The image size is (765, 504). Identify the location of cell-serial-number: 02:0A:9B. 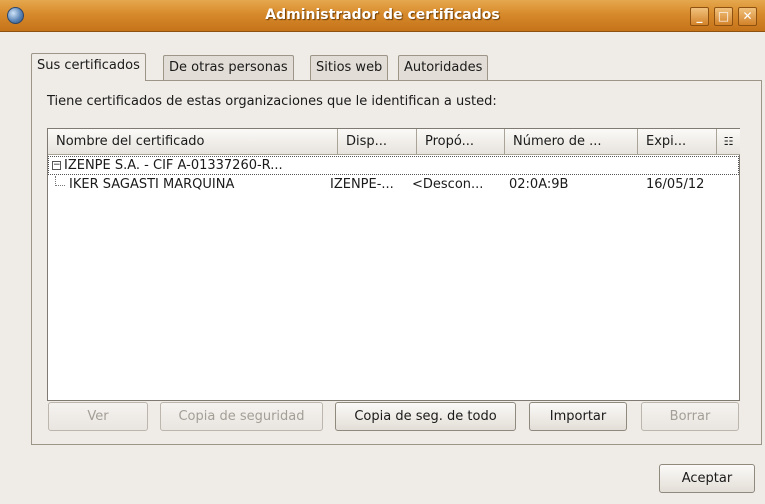
(539, 184).